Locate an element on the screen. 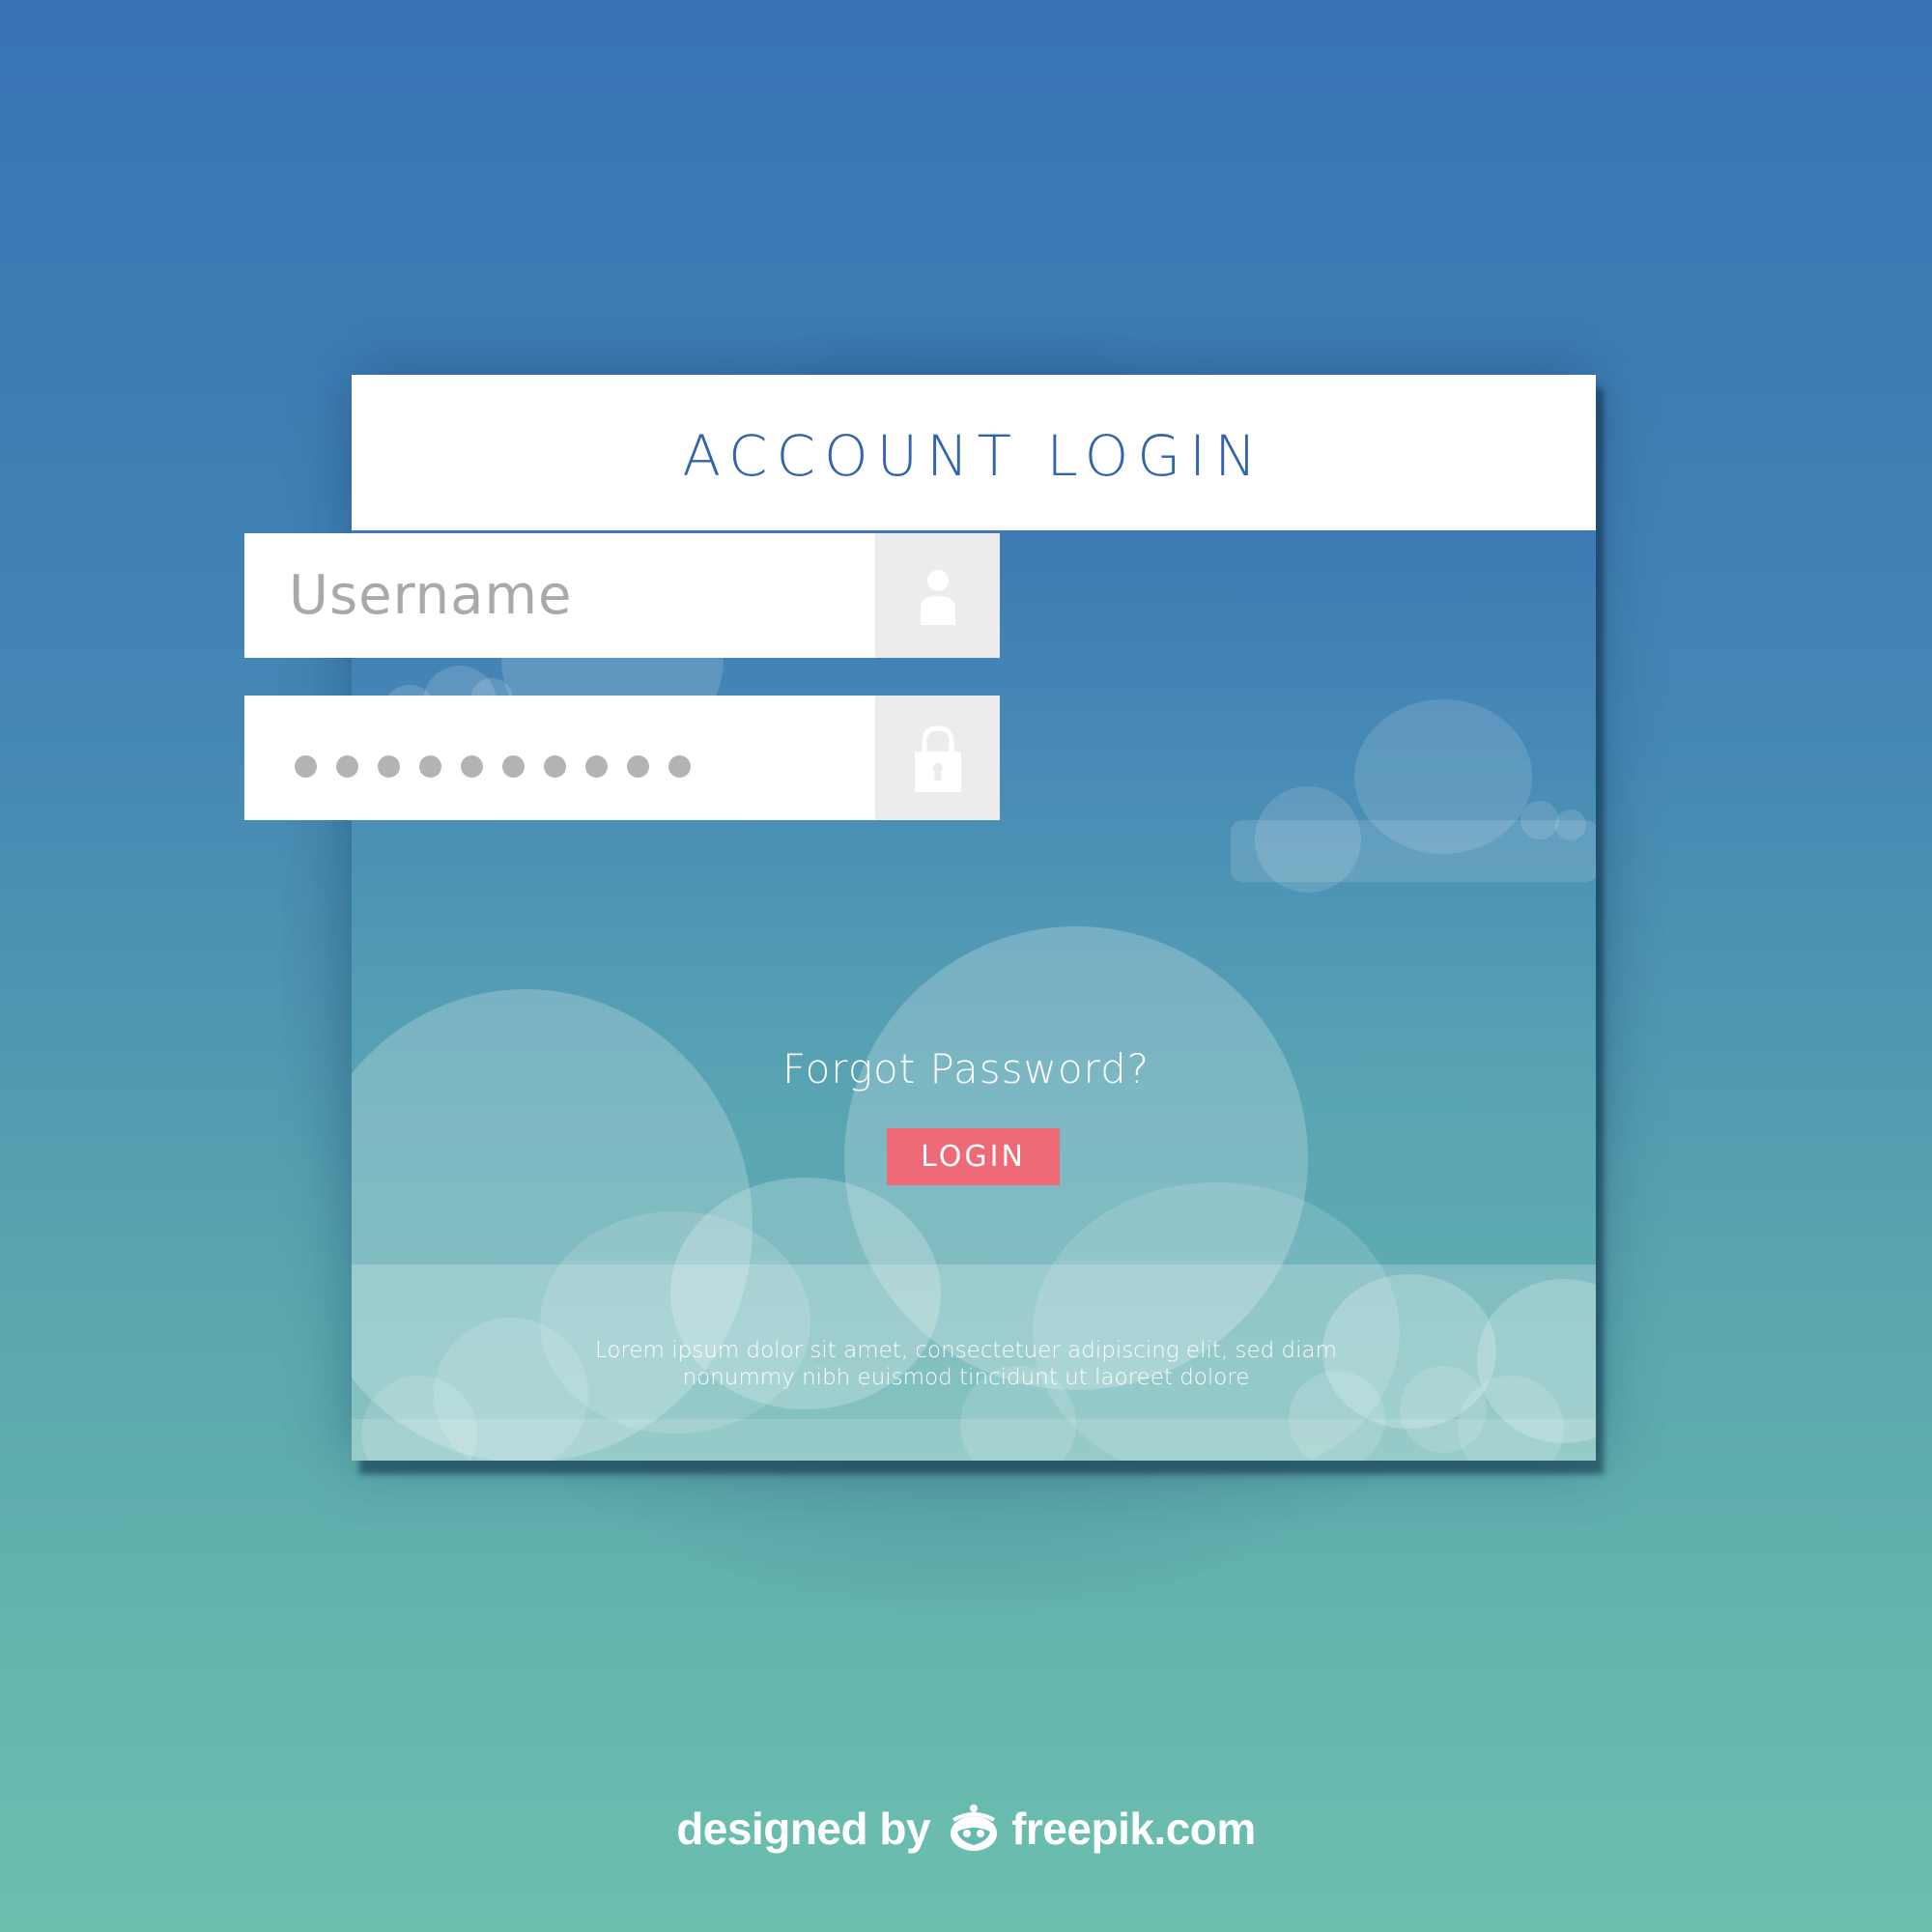  login-button: LOGIN is located at coordinates (973, 1156).